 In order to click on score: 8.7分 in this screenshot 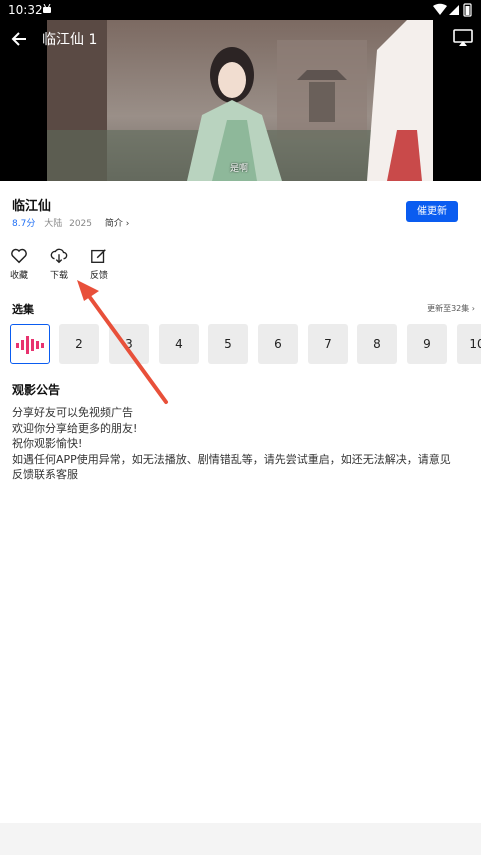, I will do `click(24, 224)`.